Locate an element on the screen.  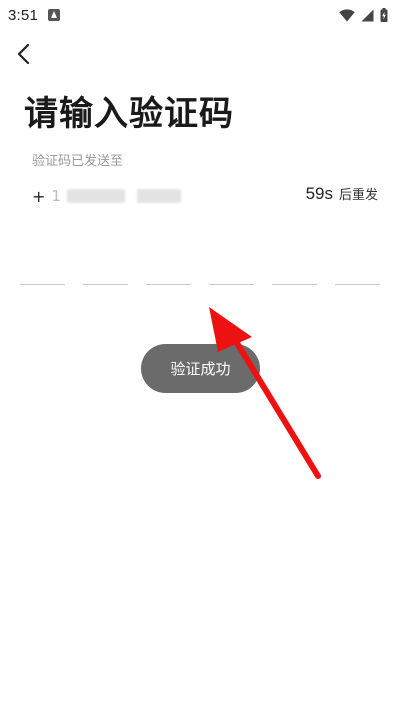
chevron-left-icon is located at coordinates (23, 54).